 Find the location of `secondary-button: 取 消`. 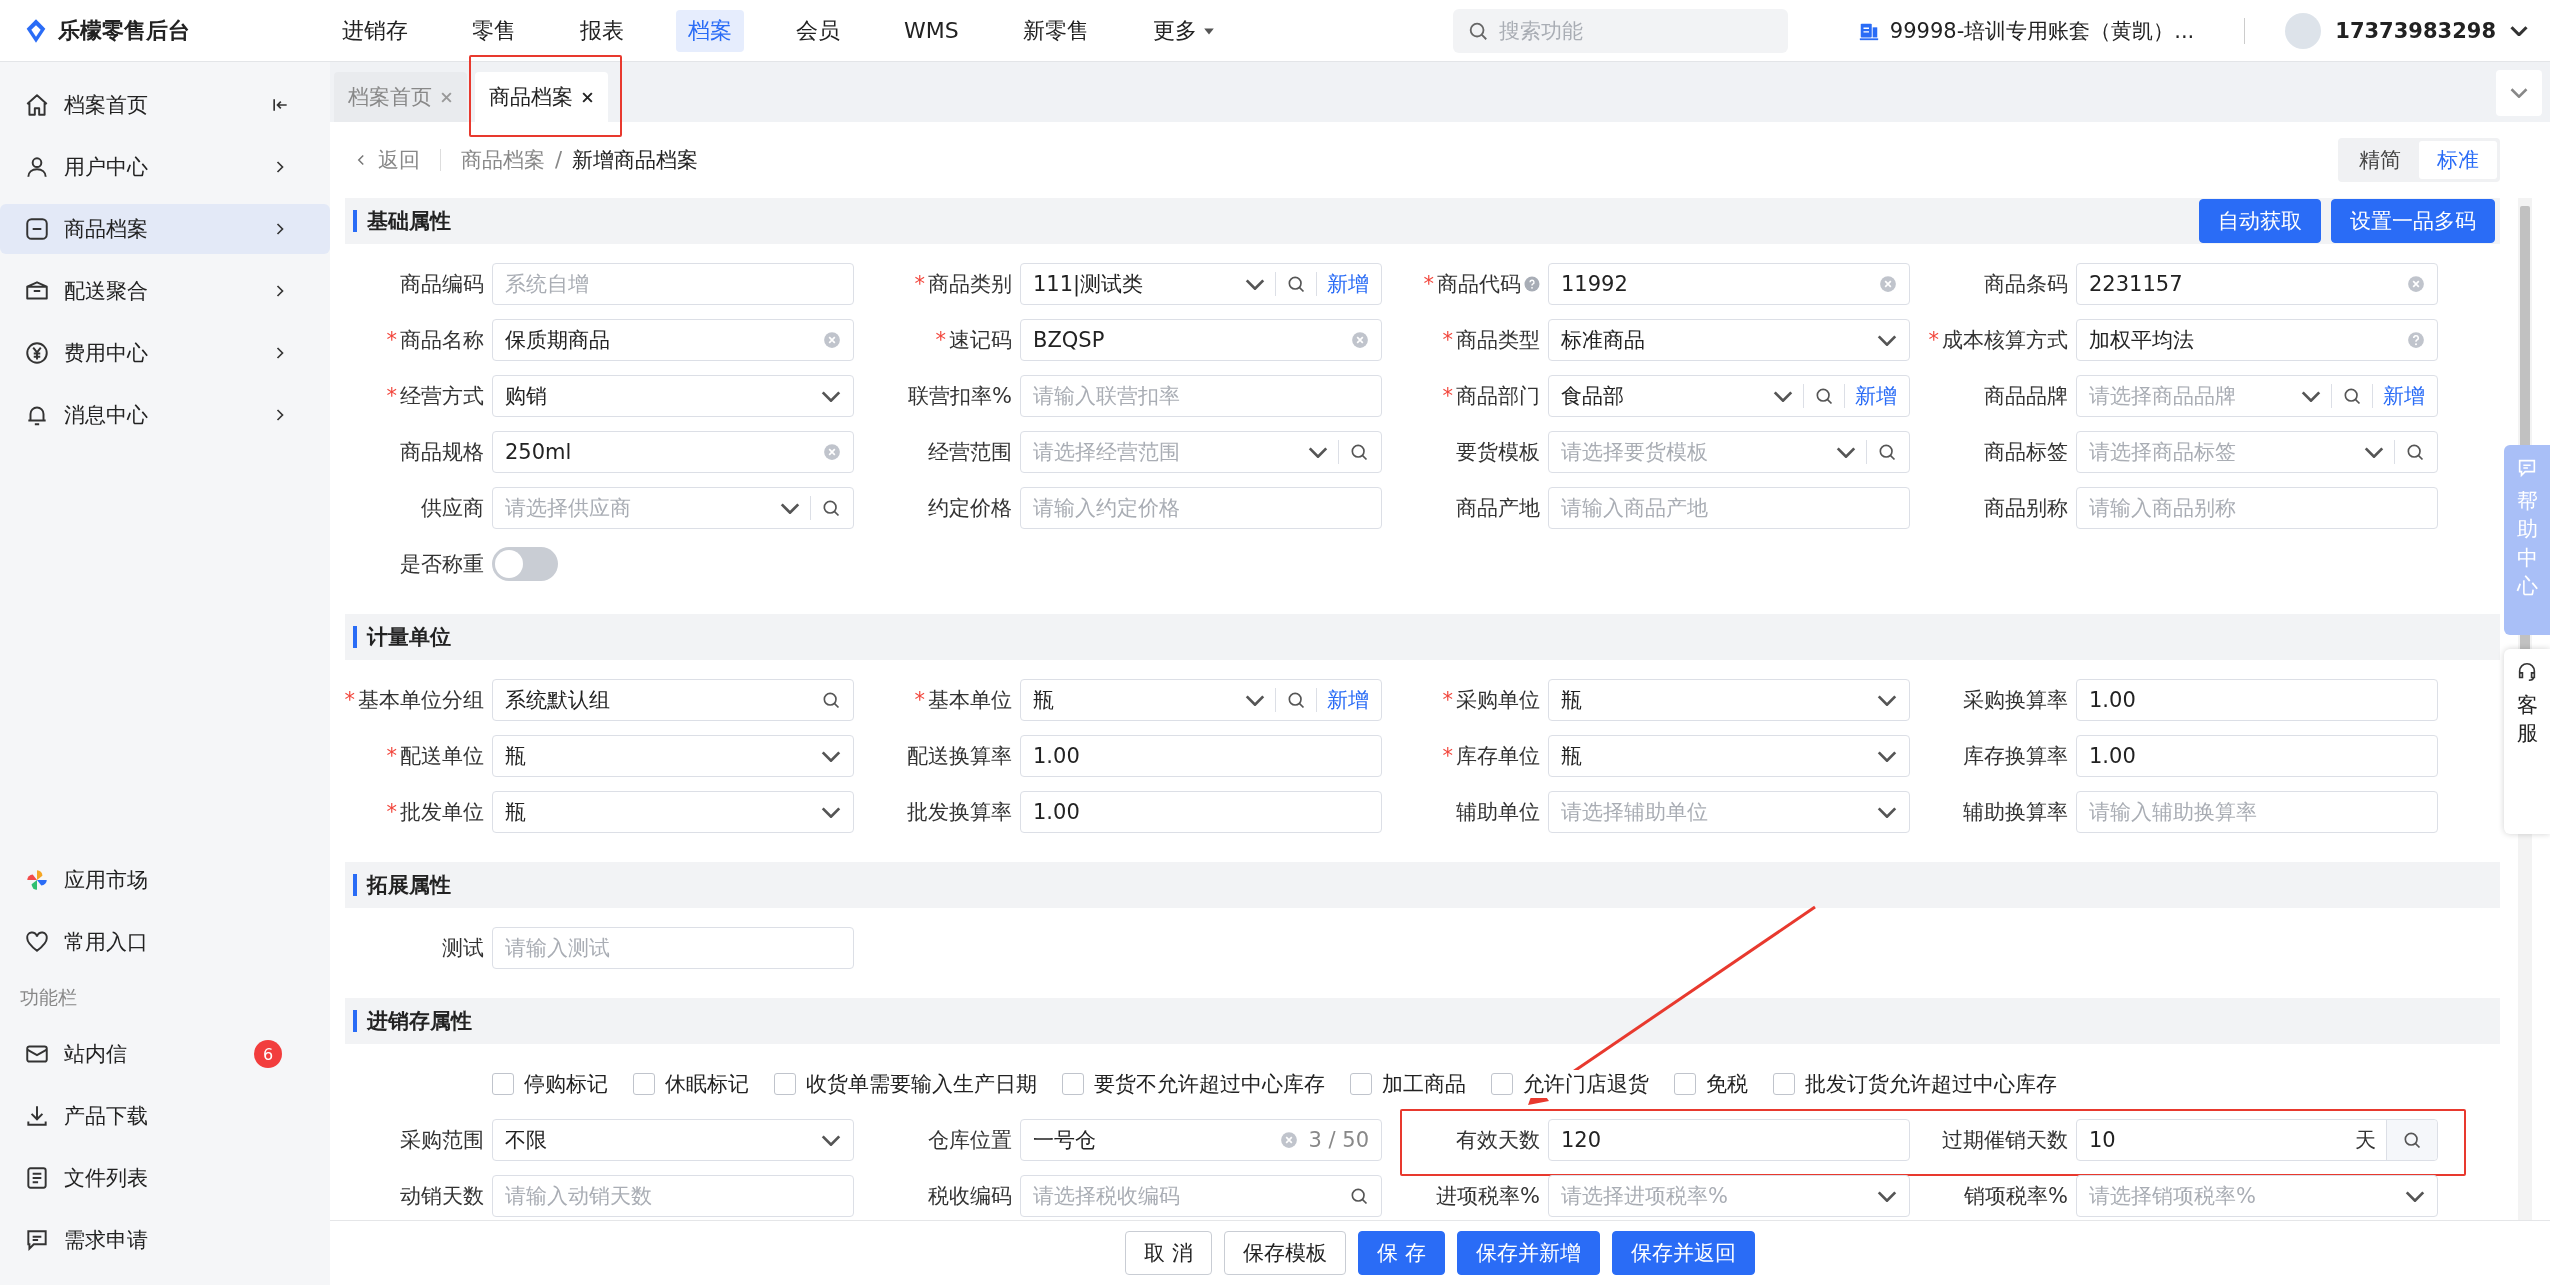

secondary-button: 取 消 is located at coordinates (1168, 1253).